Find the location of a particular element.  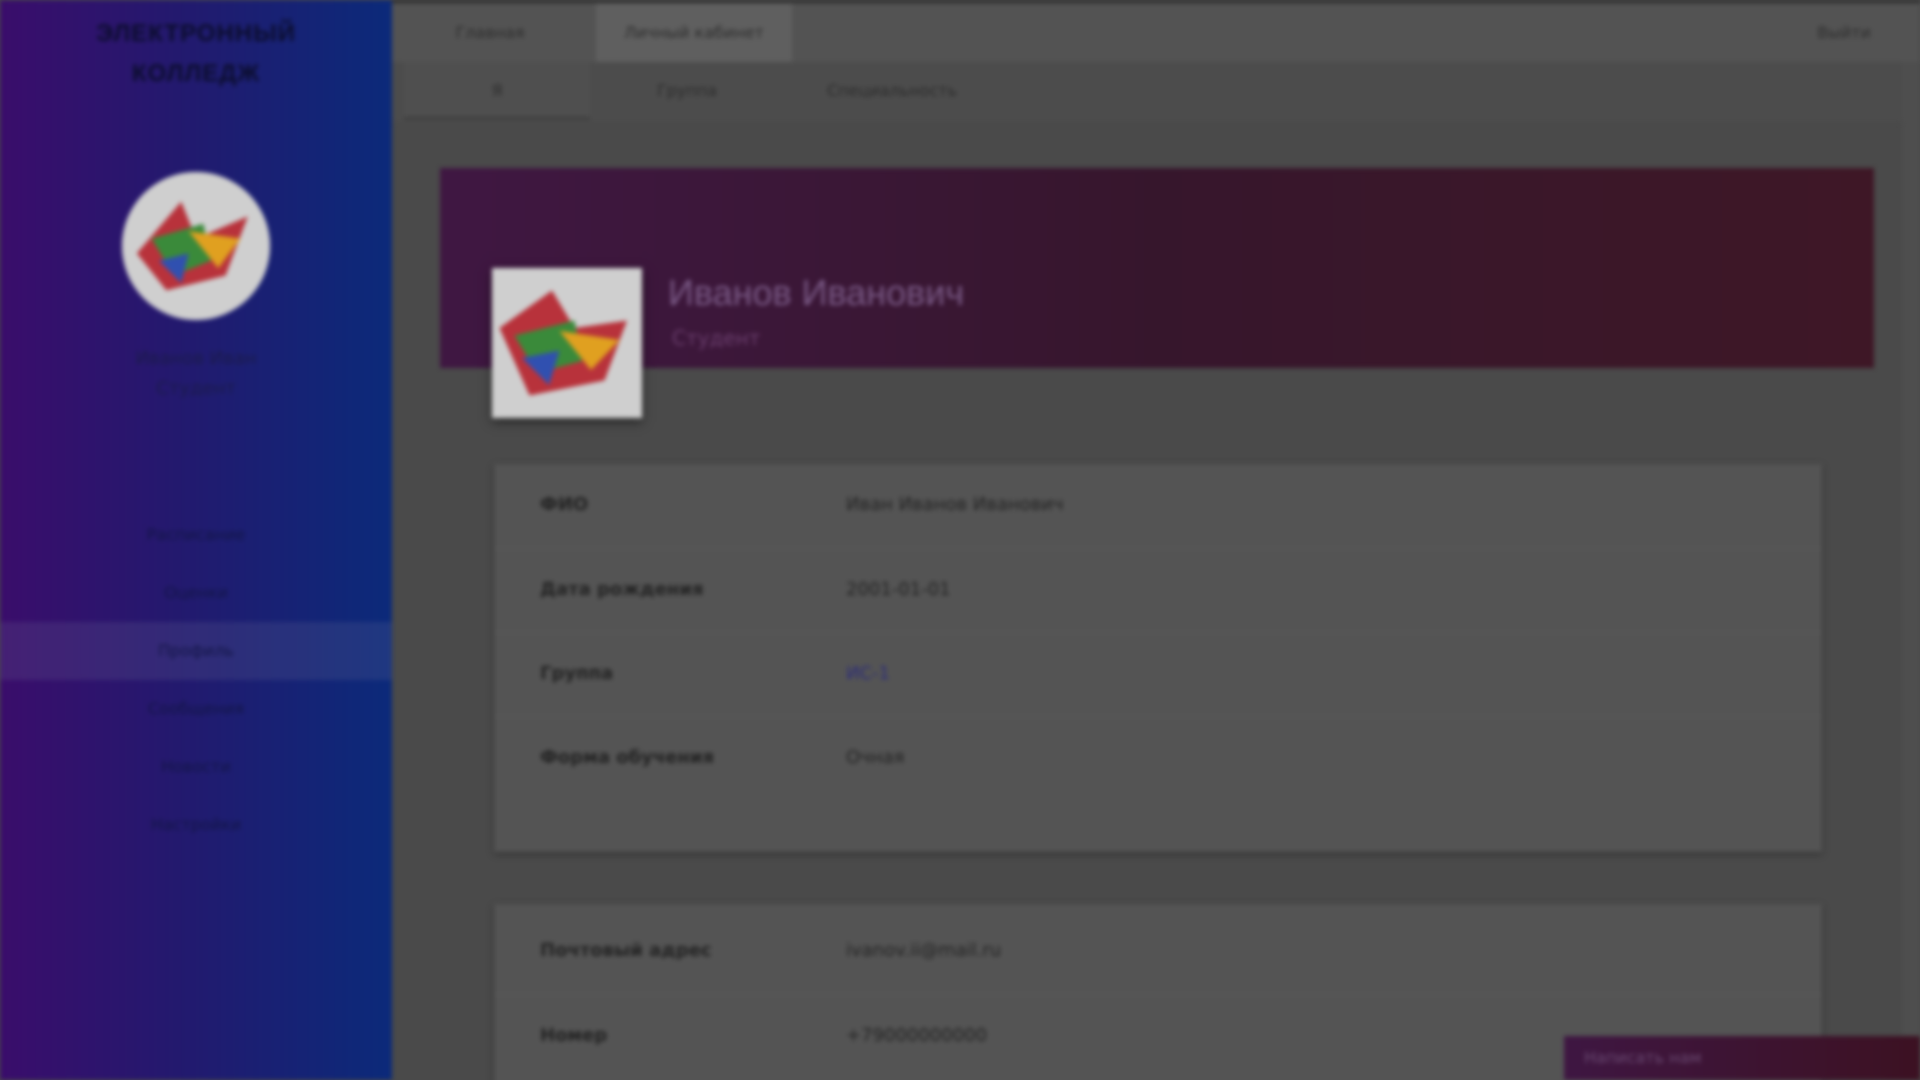

info-label: Форма обучения is located at coordinates (627, 757).